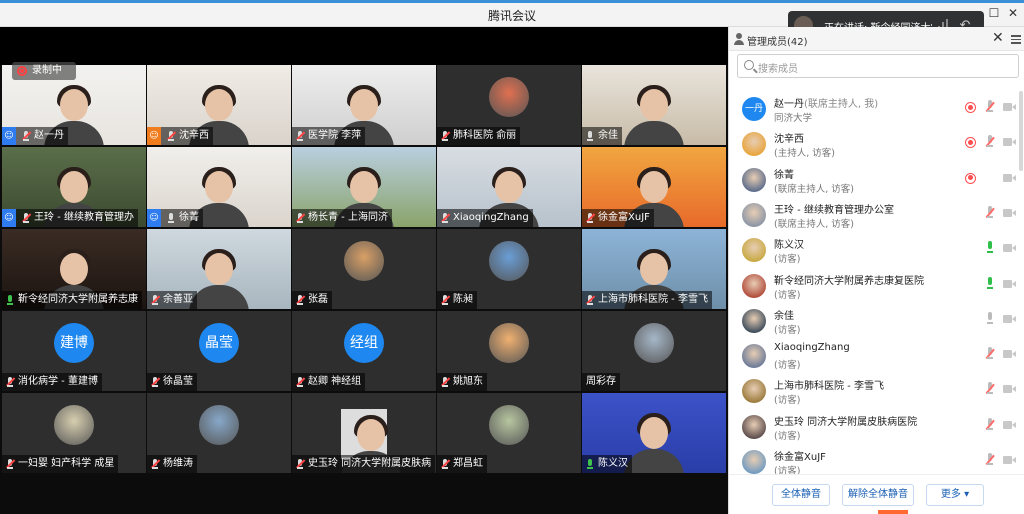  What do you see at coordinates (335, 381) in the screenshot?
I see `participant-name: 赵卿 神经组` at bounding box center [335, 381].